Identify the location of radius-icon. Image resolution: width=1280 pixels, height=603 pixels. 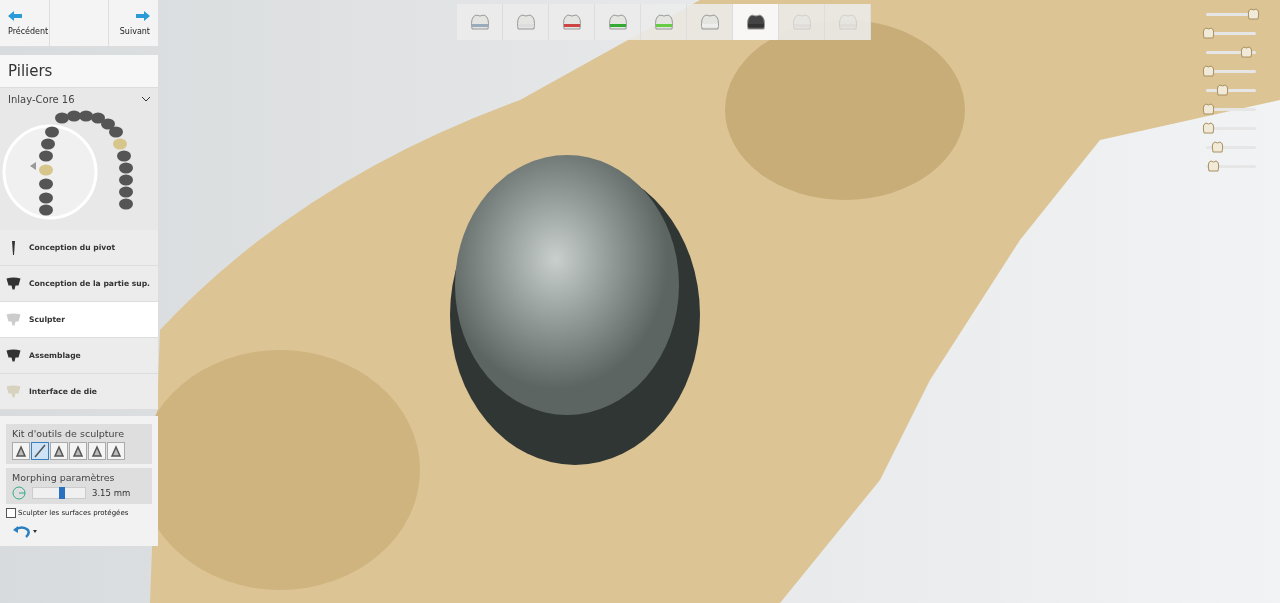
(19, 493).